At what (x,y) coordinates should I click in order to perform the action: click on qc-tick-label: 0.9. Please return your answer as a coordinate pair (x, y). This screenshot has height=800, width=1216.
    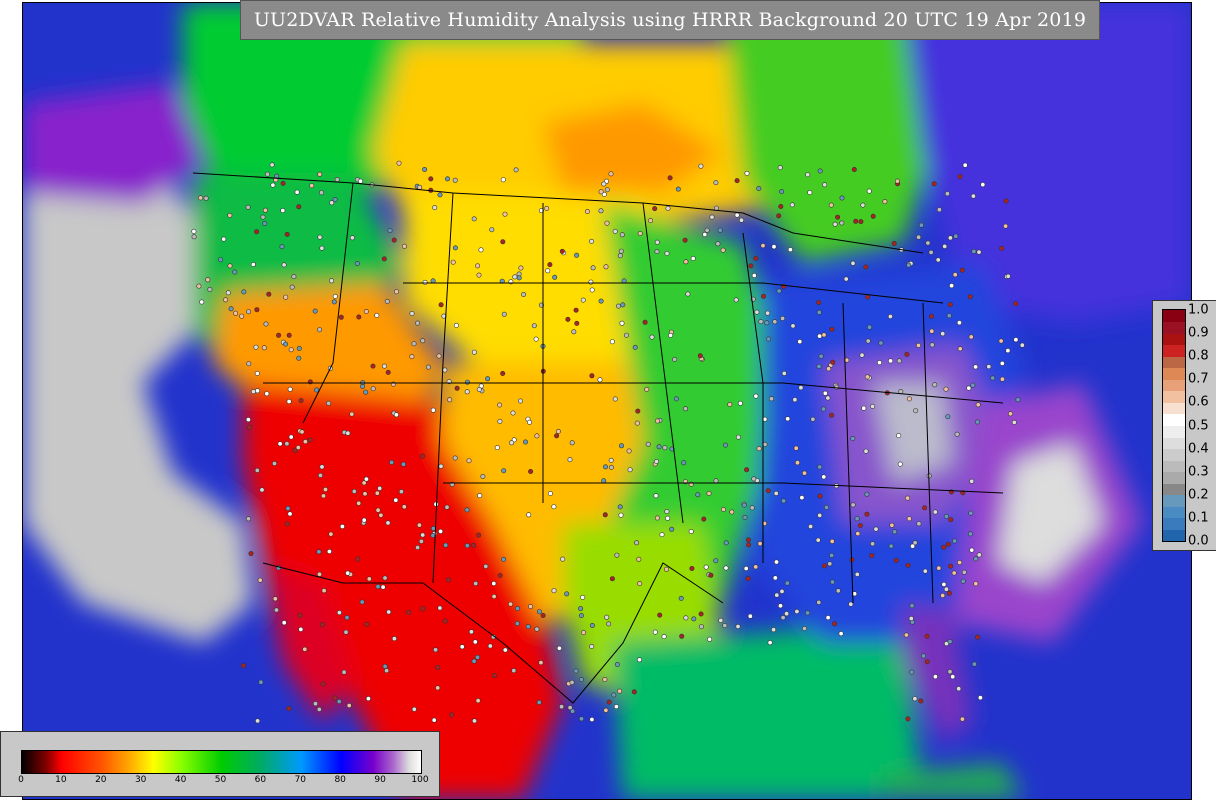
    Looking at the image, I should click on (1198, 333).